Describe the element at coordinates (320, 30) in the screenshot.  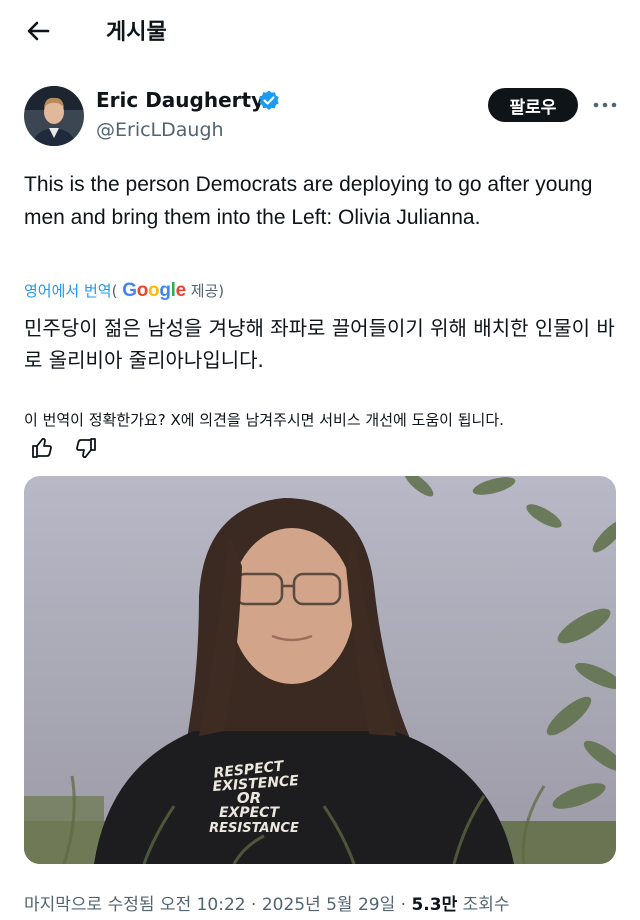
I see `top-bar: 게시물` at that location.